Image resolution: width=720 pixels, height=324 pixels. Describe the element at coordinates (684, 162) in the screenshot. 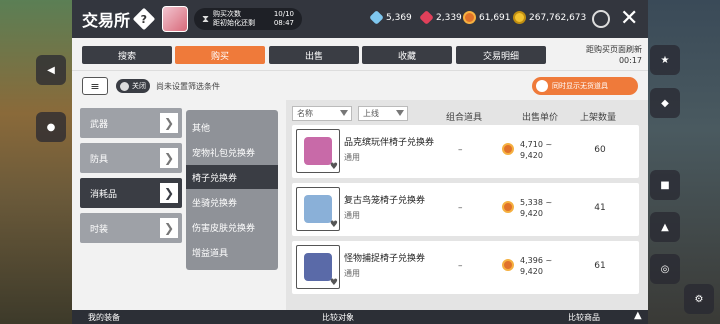

I see `game-background-right: ★ ◆ ■ ▲ ◎ ⚙` at that location.